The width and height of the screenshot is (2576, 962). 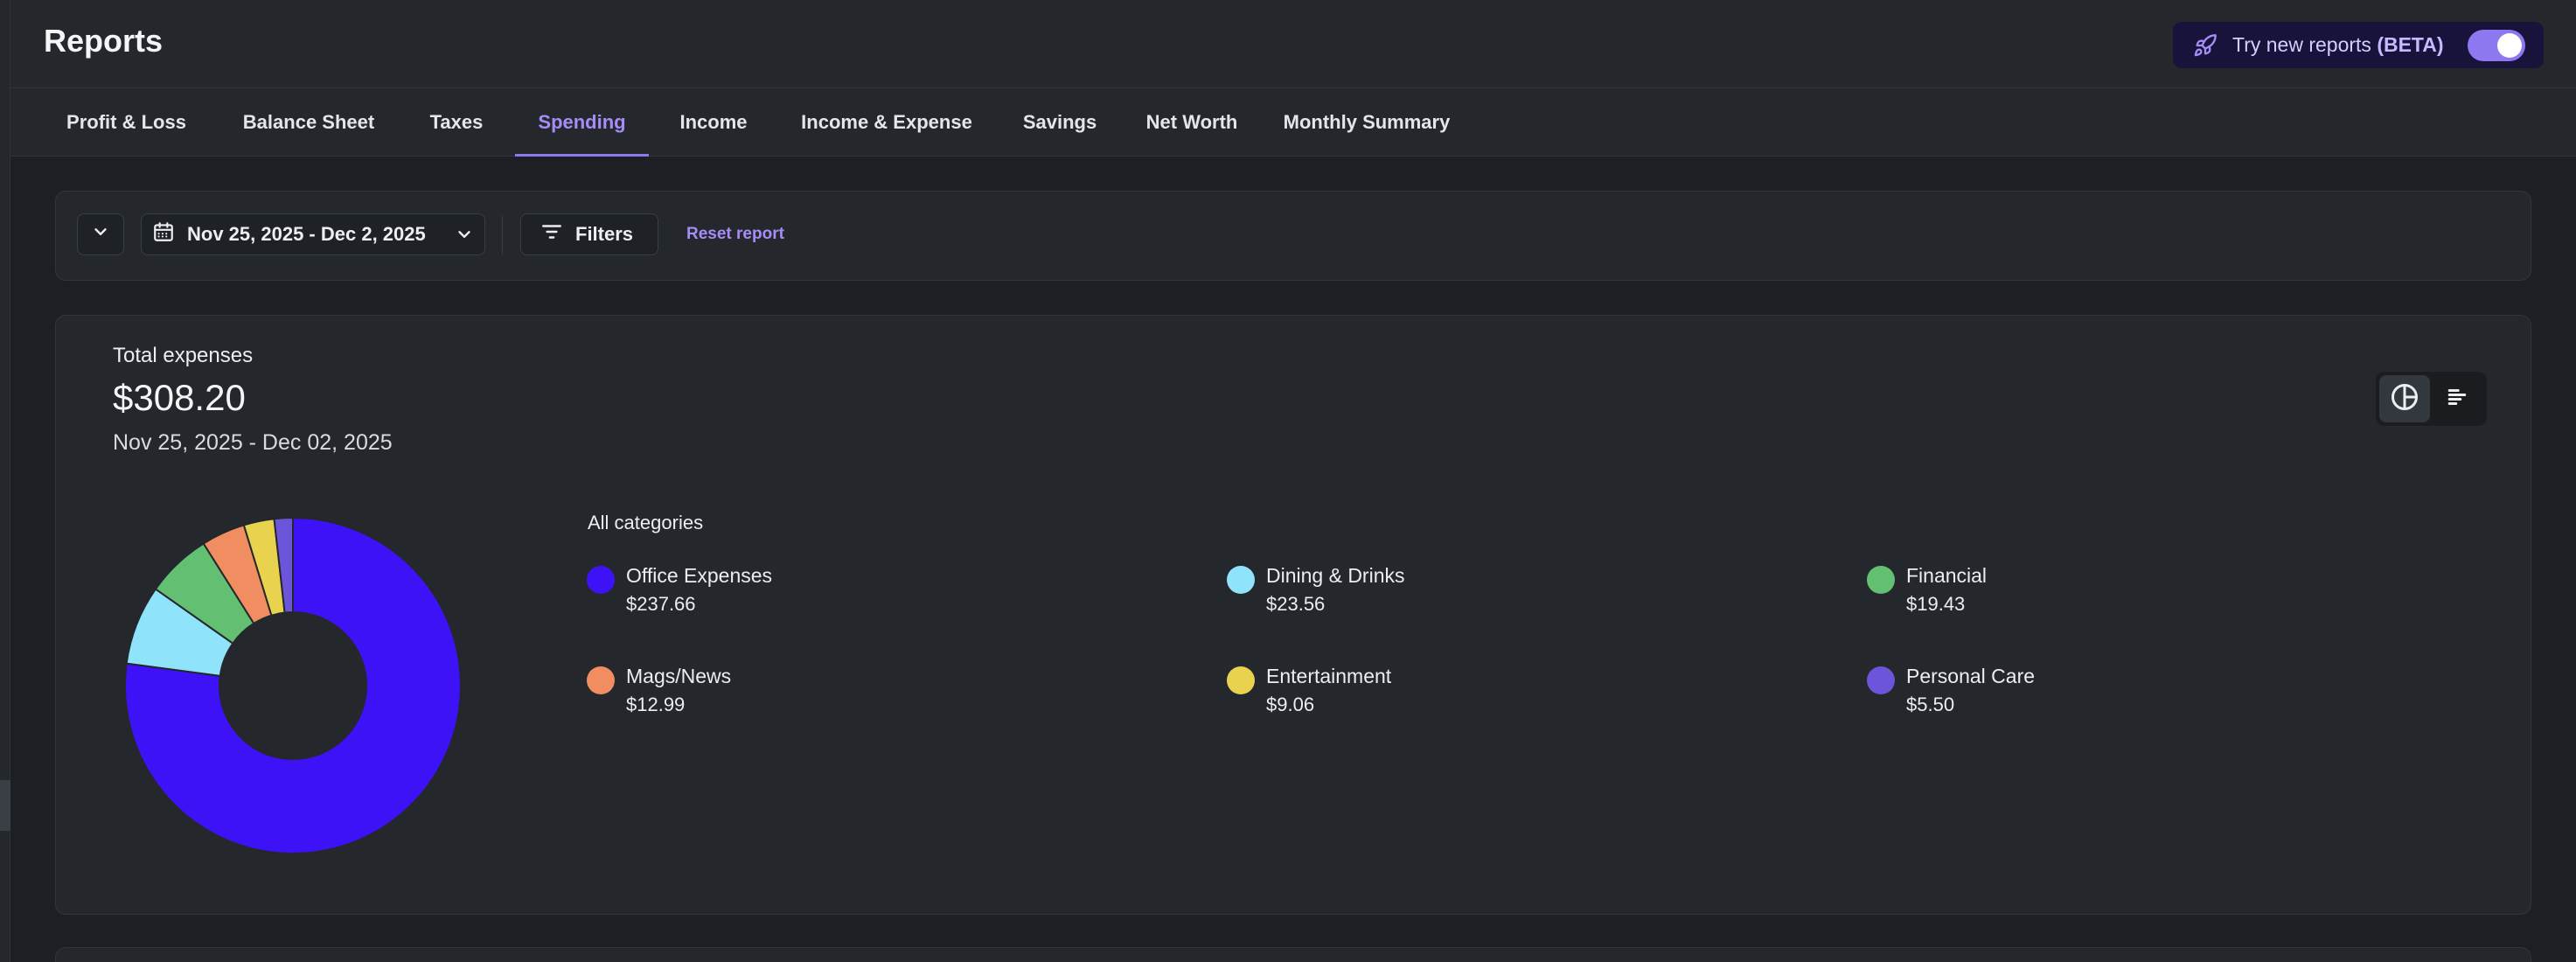 I want to click on filters-label: Filters, so click(x=604, y=234).